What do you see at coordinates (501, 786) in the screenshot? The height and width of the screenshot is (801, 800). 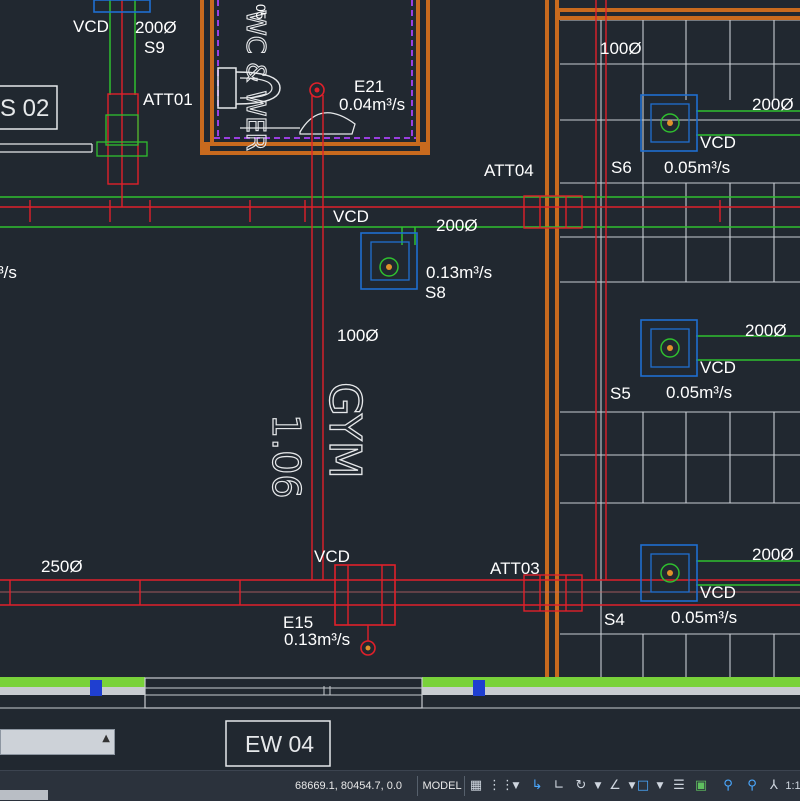 I see `snap-icon: ⋮⋮` at bounding box center [501, 786].